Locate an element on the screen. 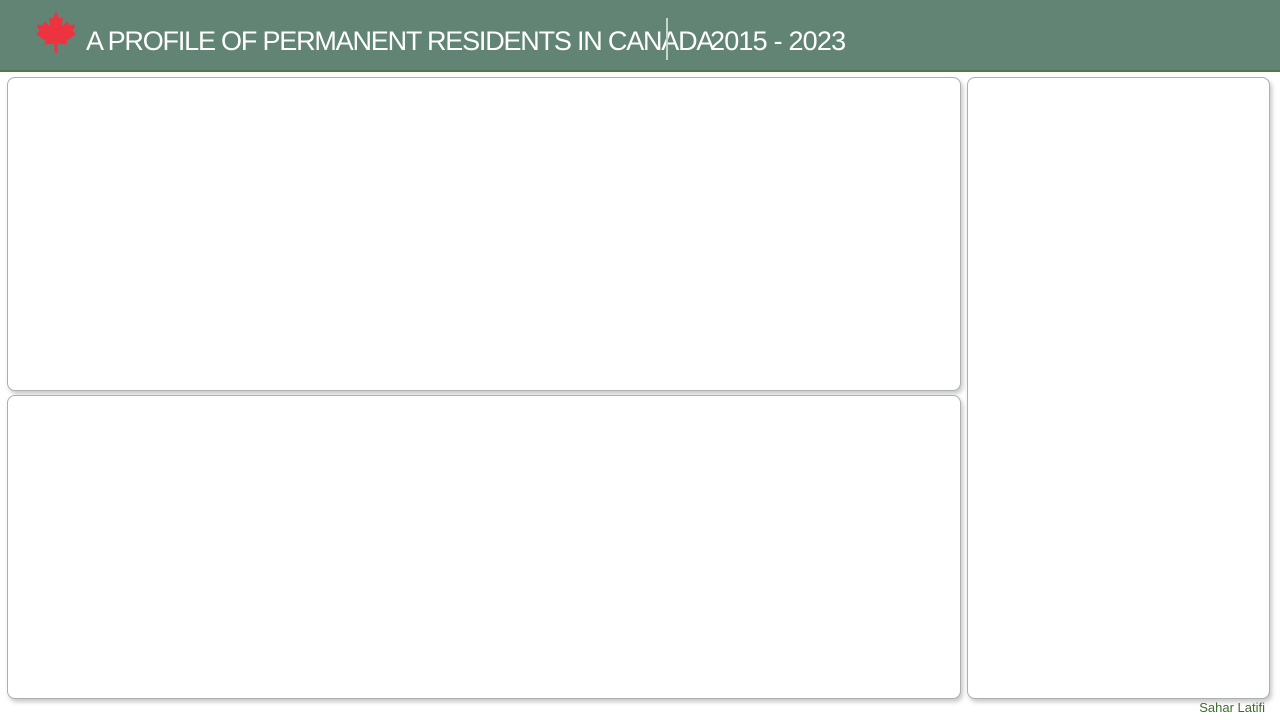 The width and height of the screenshot is (1280, 720). date-range-label: 2015 - 2023 is located at coordinates (778, 41).